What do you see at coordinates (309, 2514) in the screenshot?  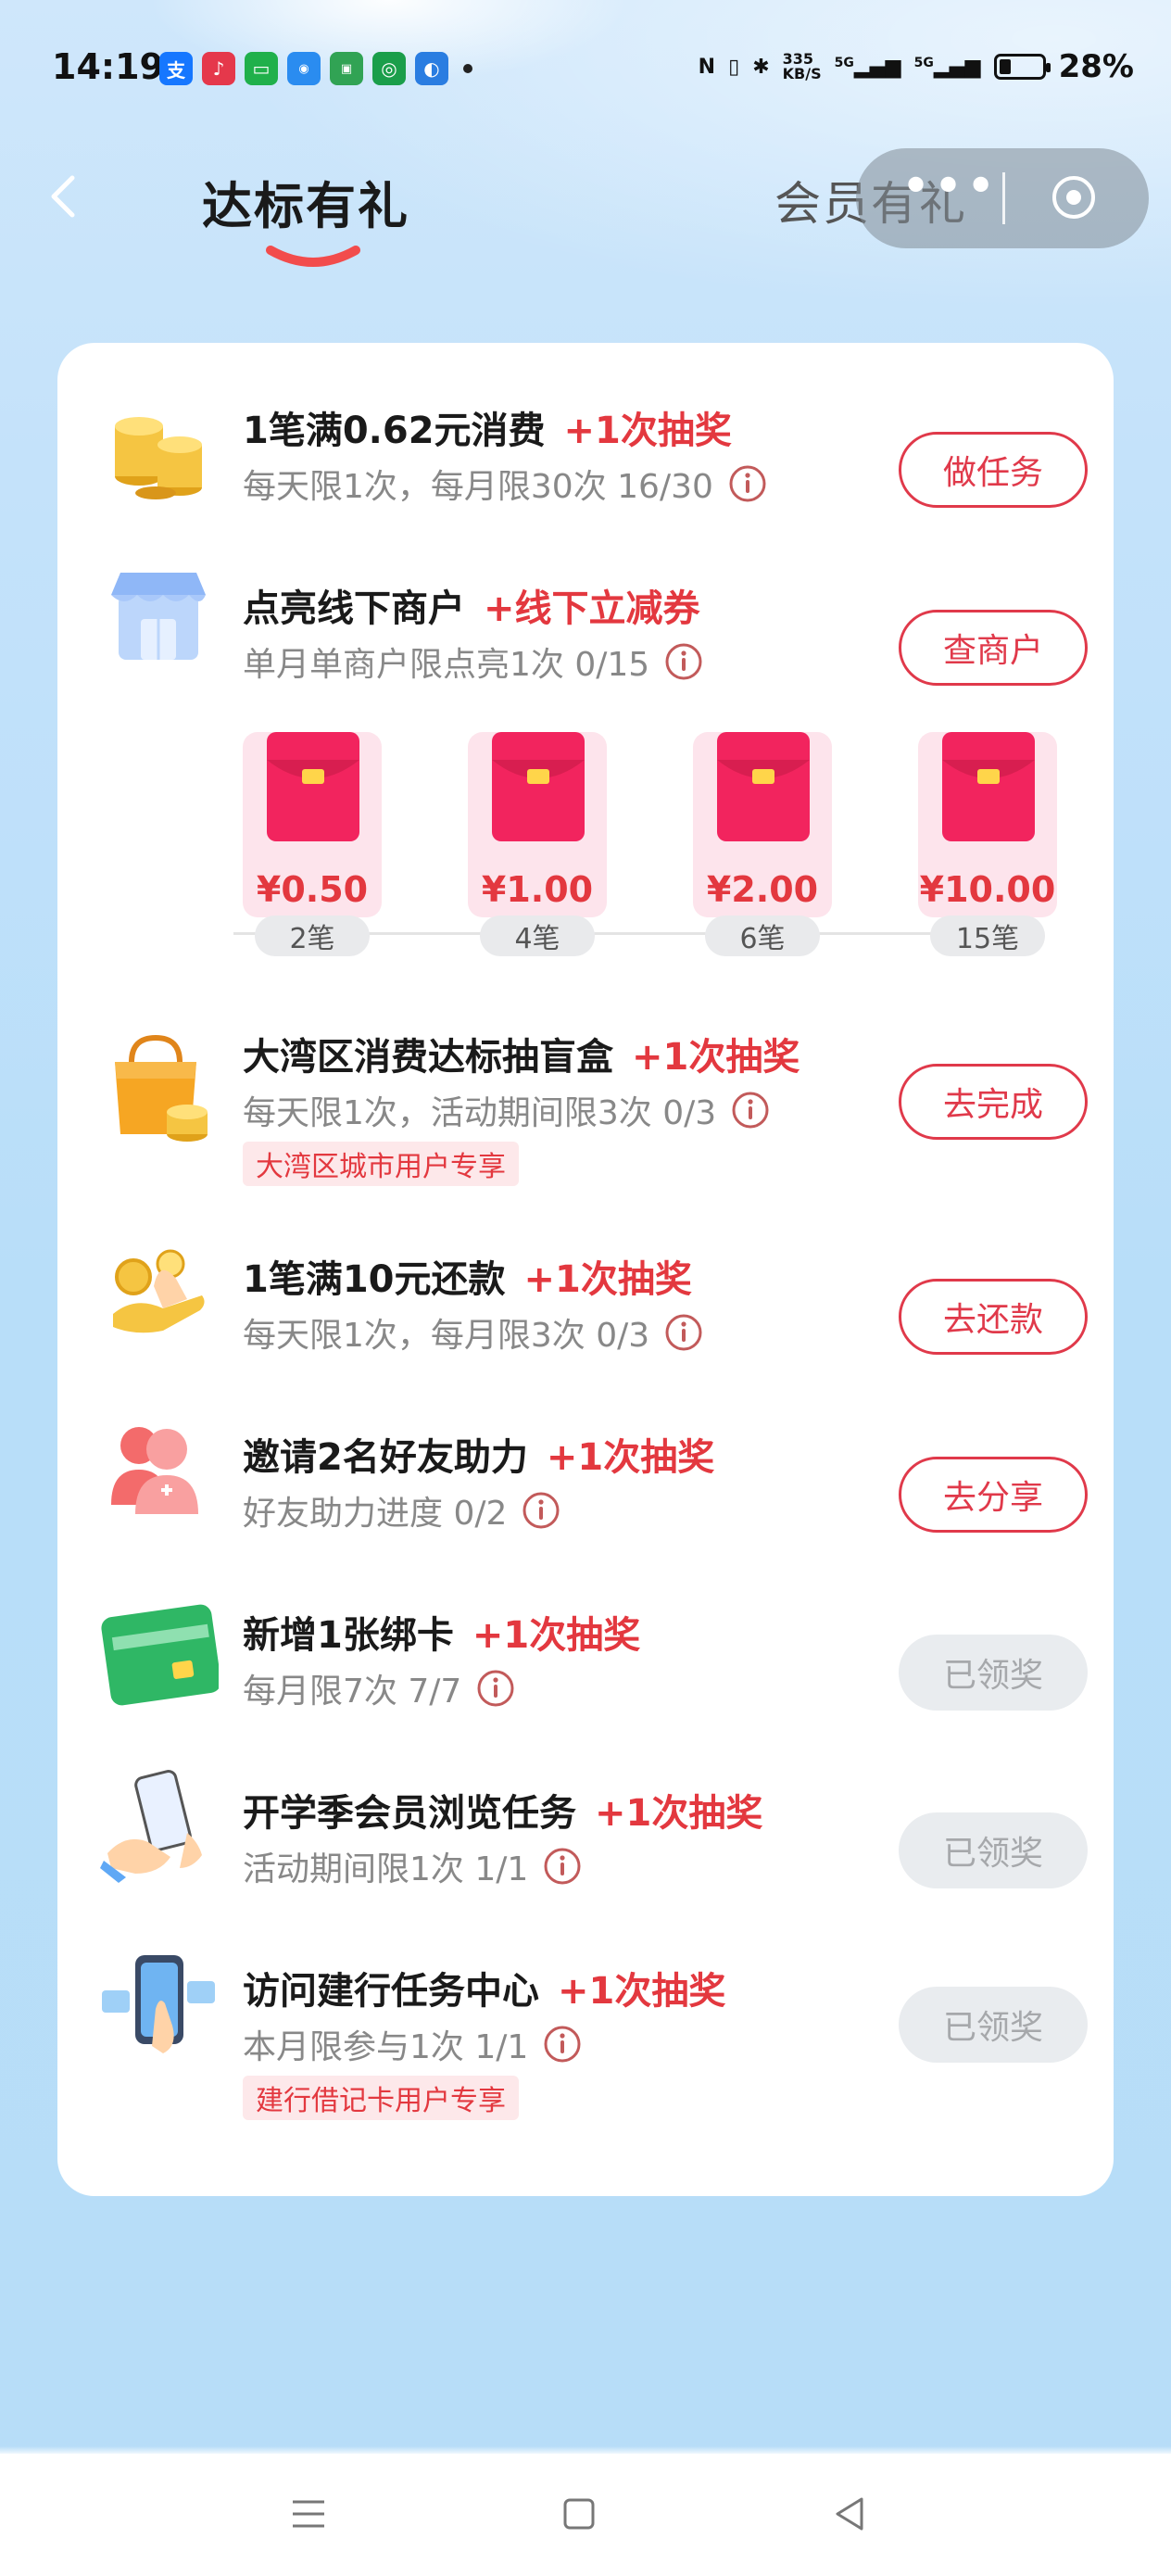 I see `menu-icon` at bounding box center [309, 2514].